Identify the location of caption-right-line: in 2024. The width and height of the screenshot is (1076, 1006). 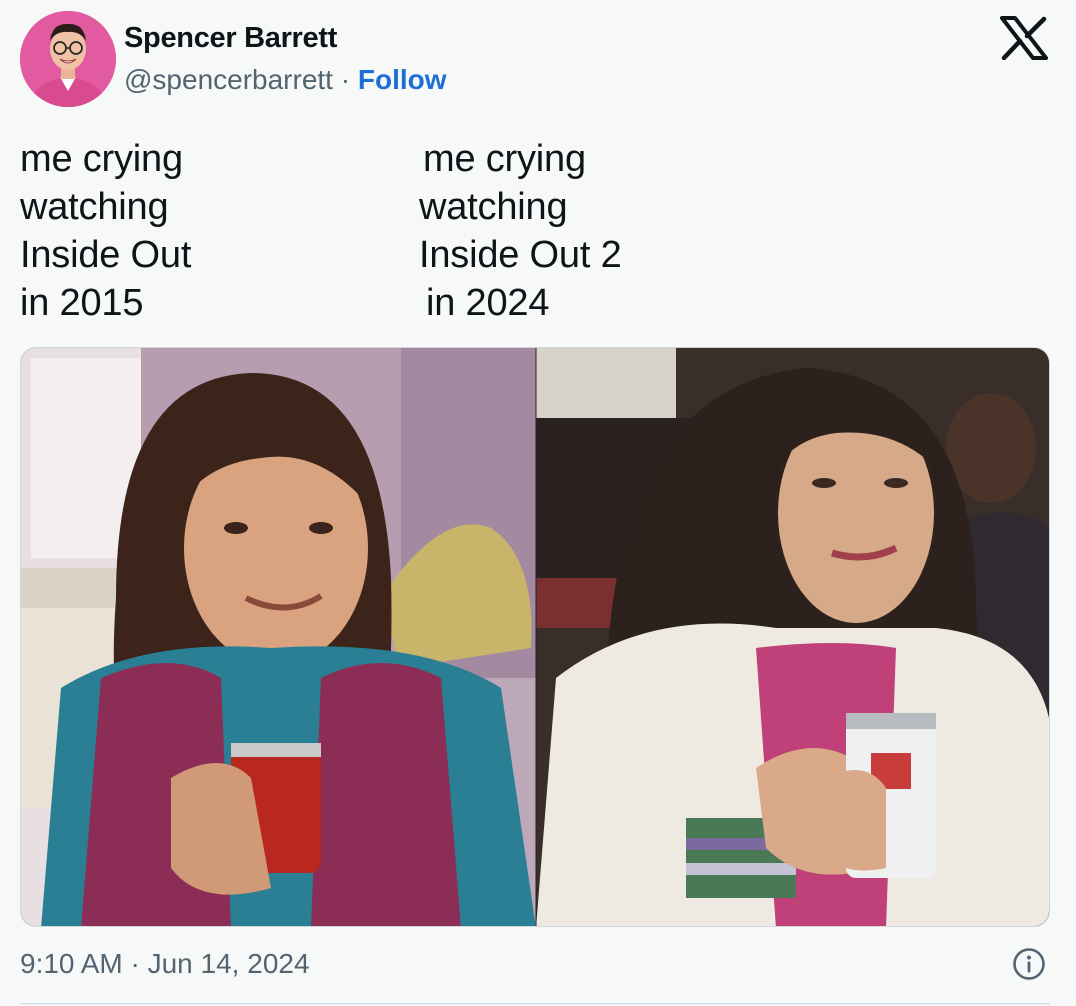
(488, 303).